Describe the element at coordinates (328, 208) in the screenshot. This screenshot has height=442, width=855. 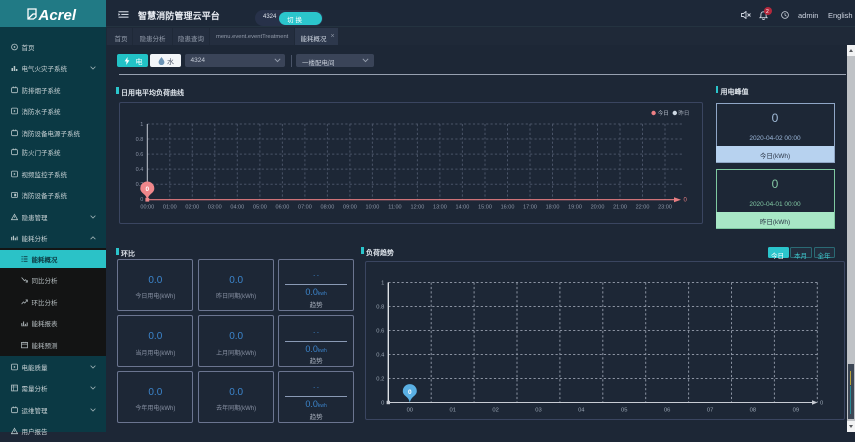
I see `svg-text: 08:00` at that location.